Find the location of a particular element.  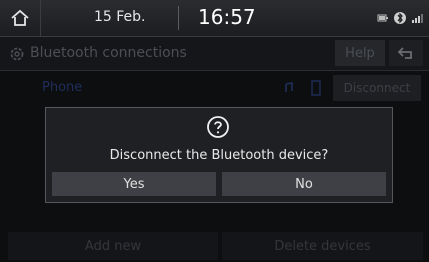

help-button: Help is located at coordinates (360, 53).